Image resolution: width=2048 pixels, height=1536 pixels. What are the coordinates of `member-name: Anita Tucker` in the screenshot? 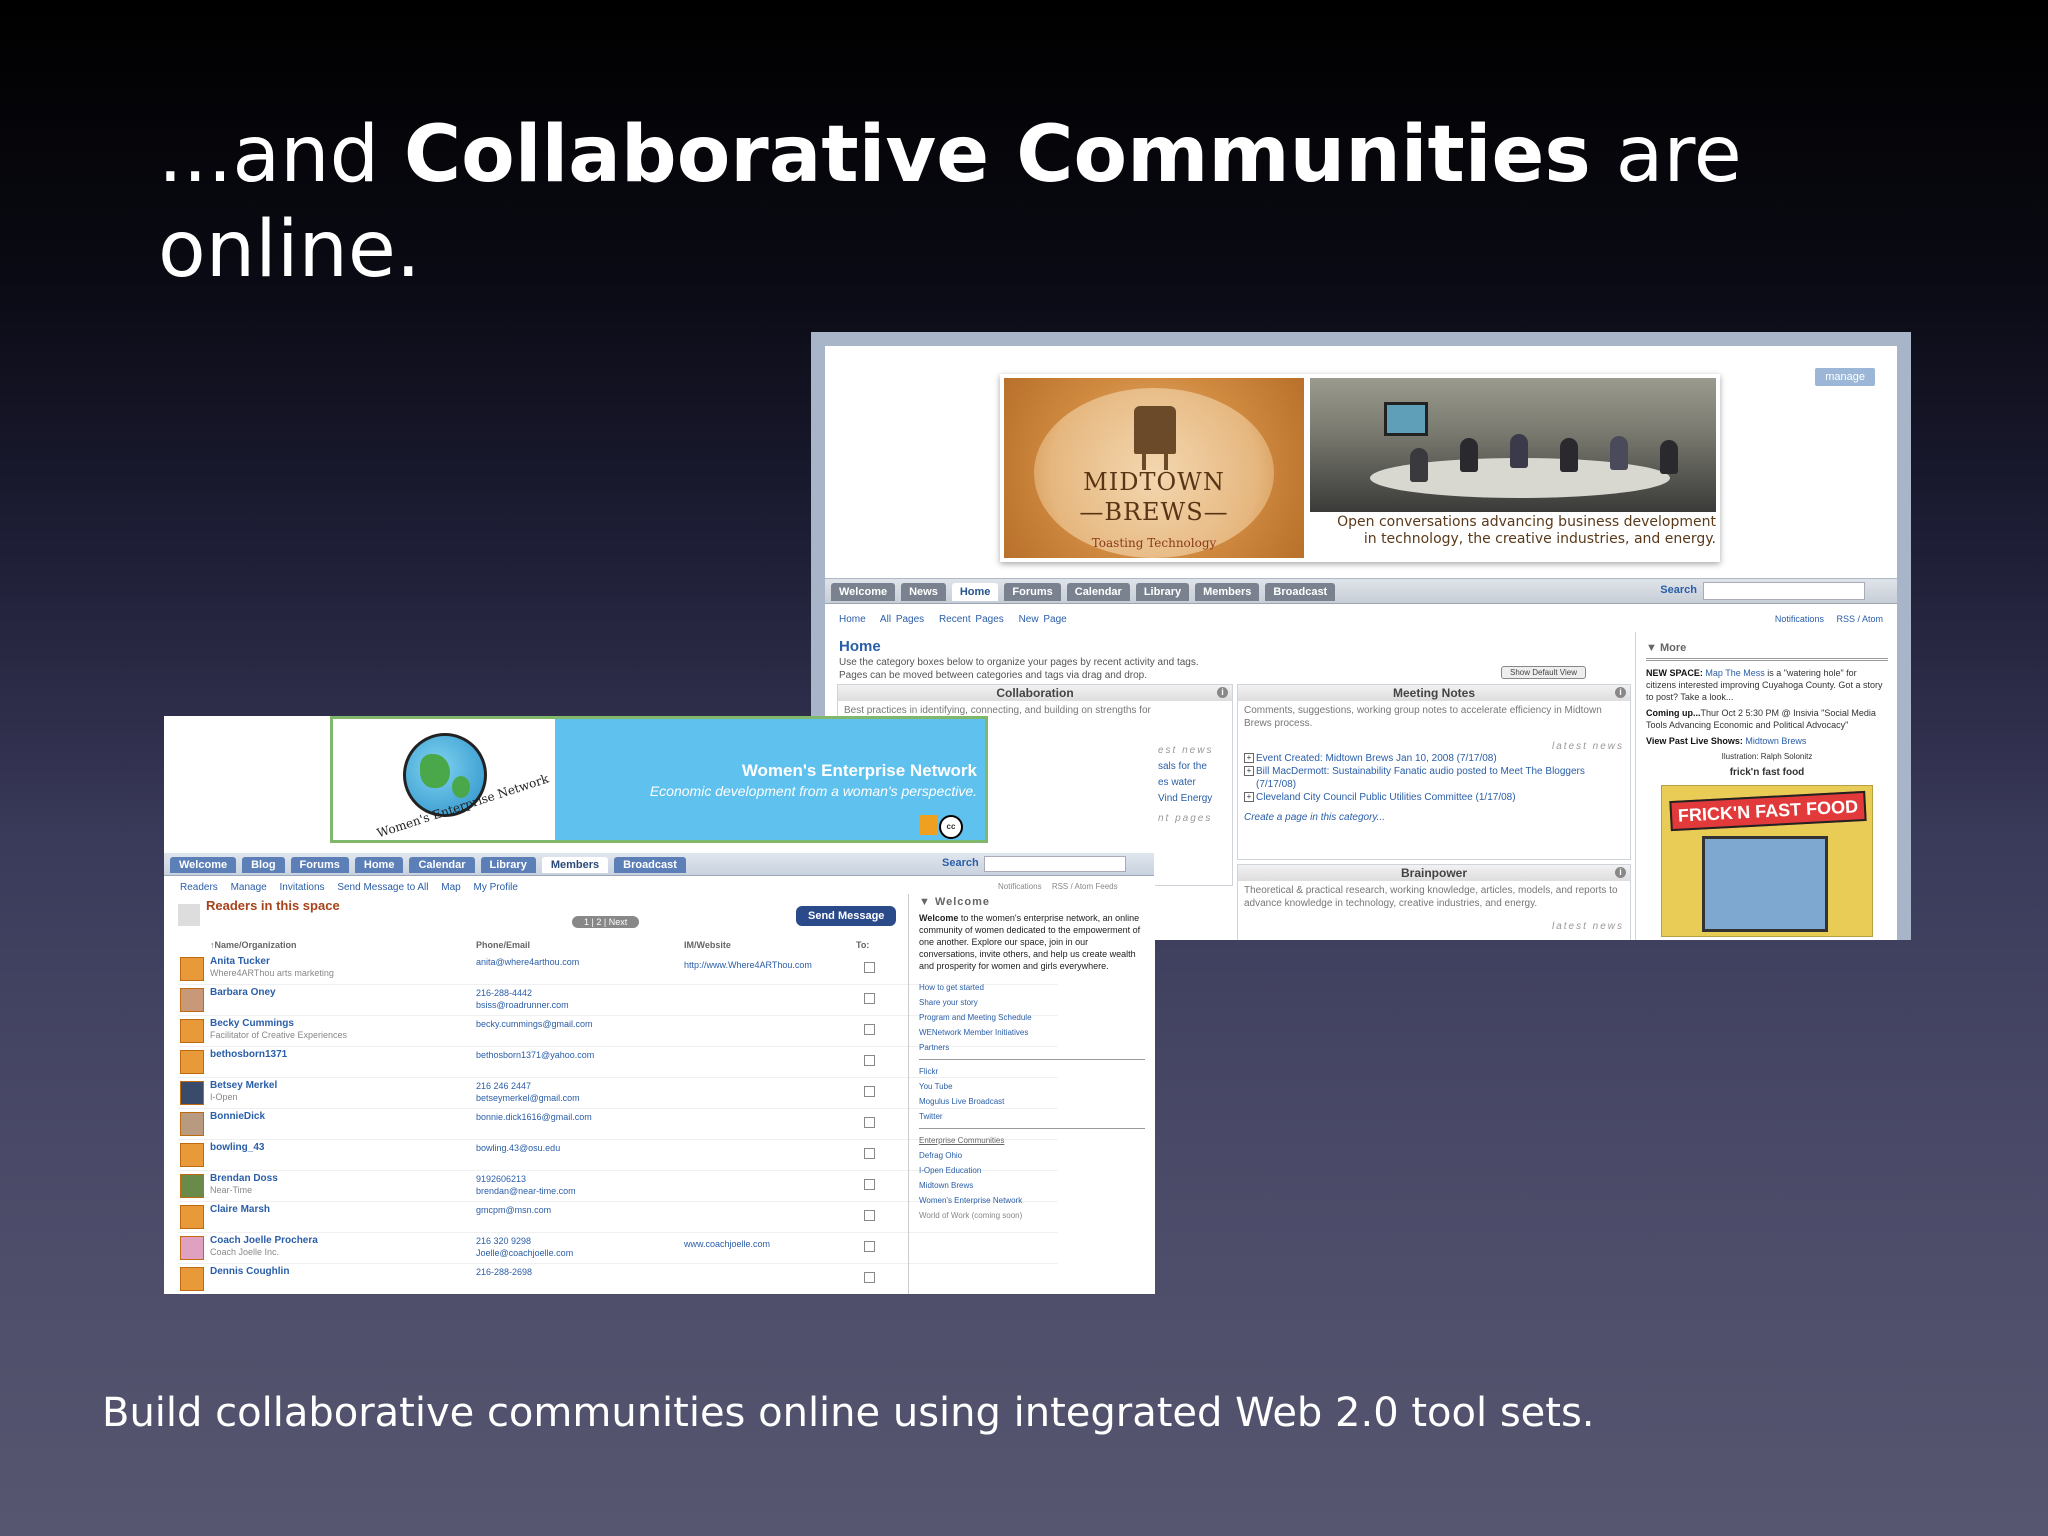 It's located at (240, 961).